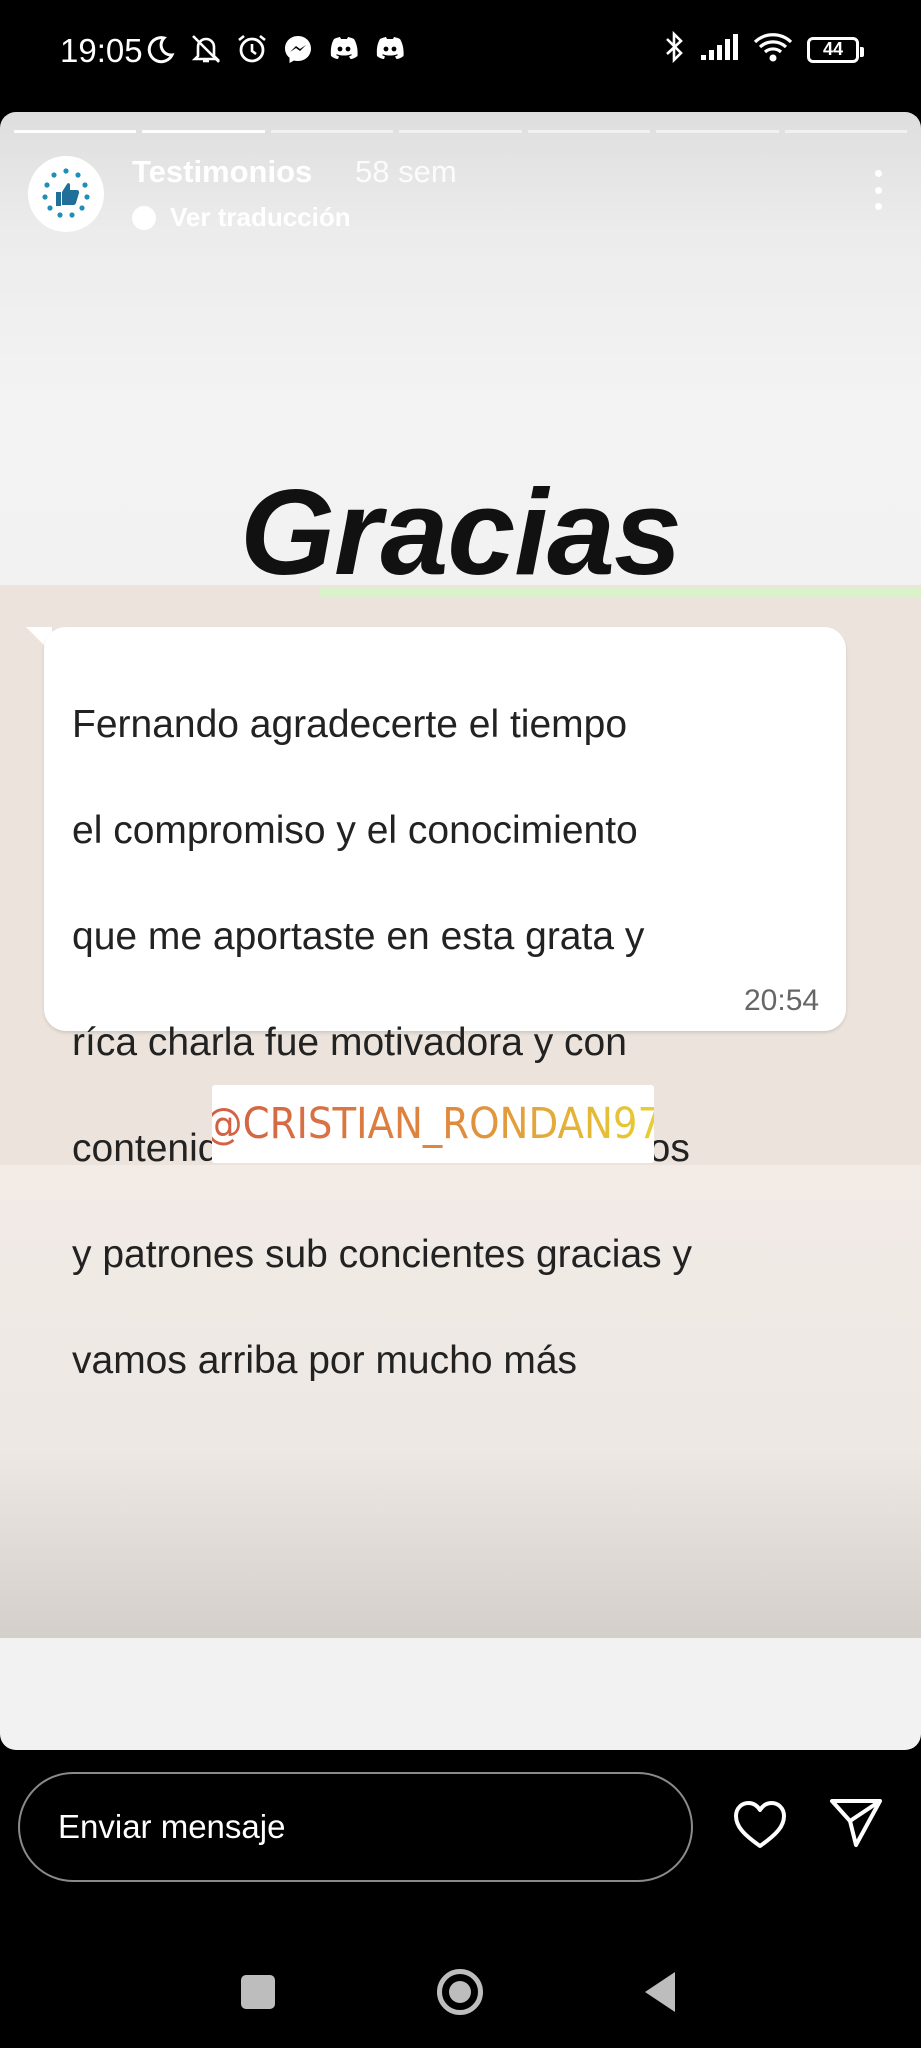  I want to click on avatar, so click(66, 194).